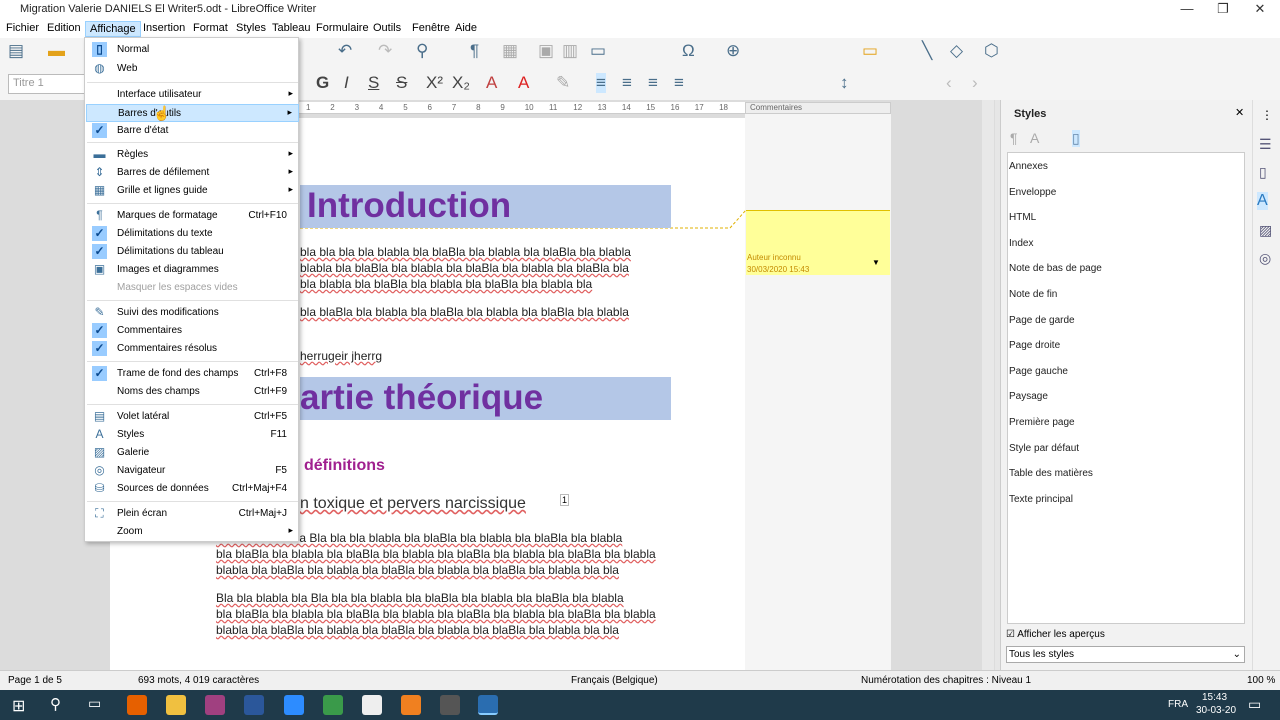 The width and height of the screenshot is (1280, 720). I want to click on document-icon, so click(372, 705).